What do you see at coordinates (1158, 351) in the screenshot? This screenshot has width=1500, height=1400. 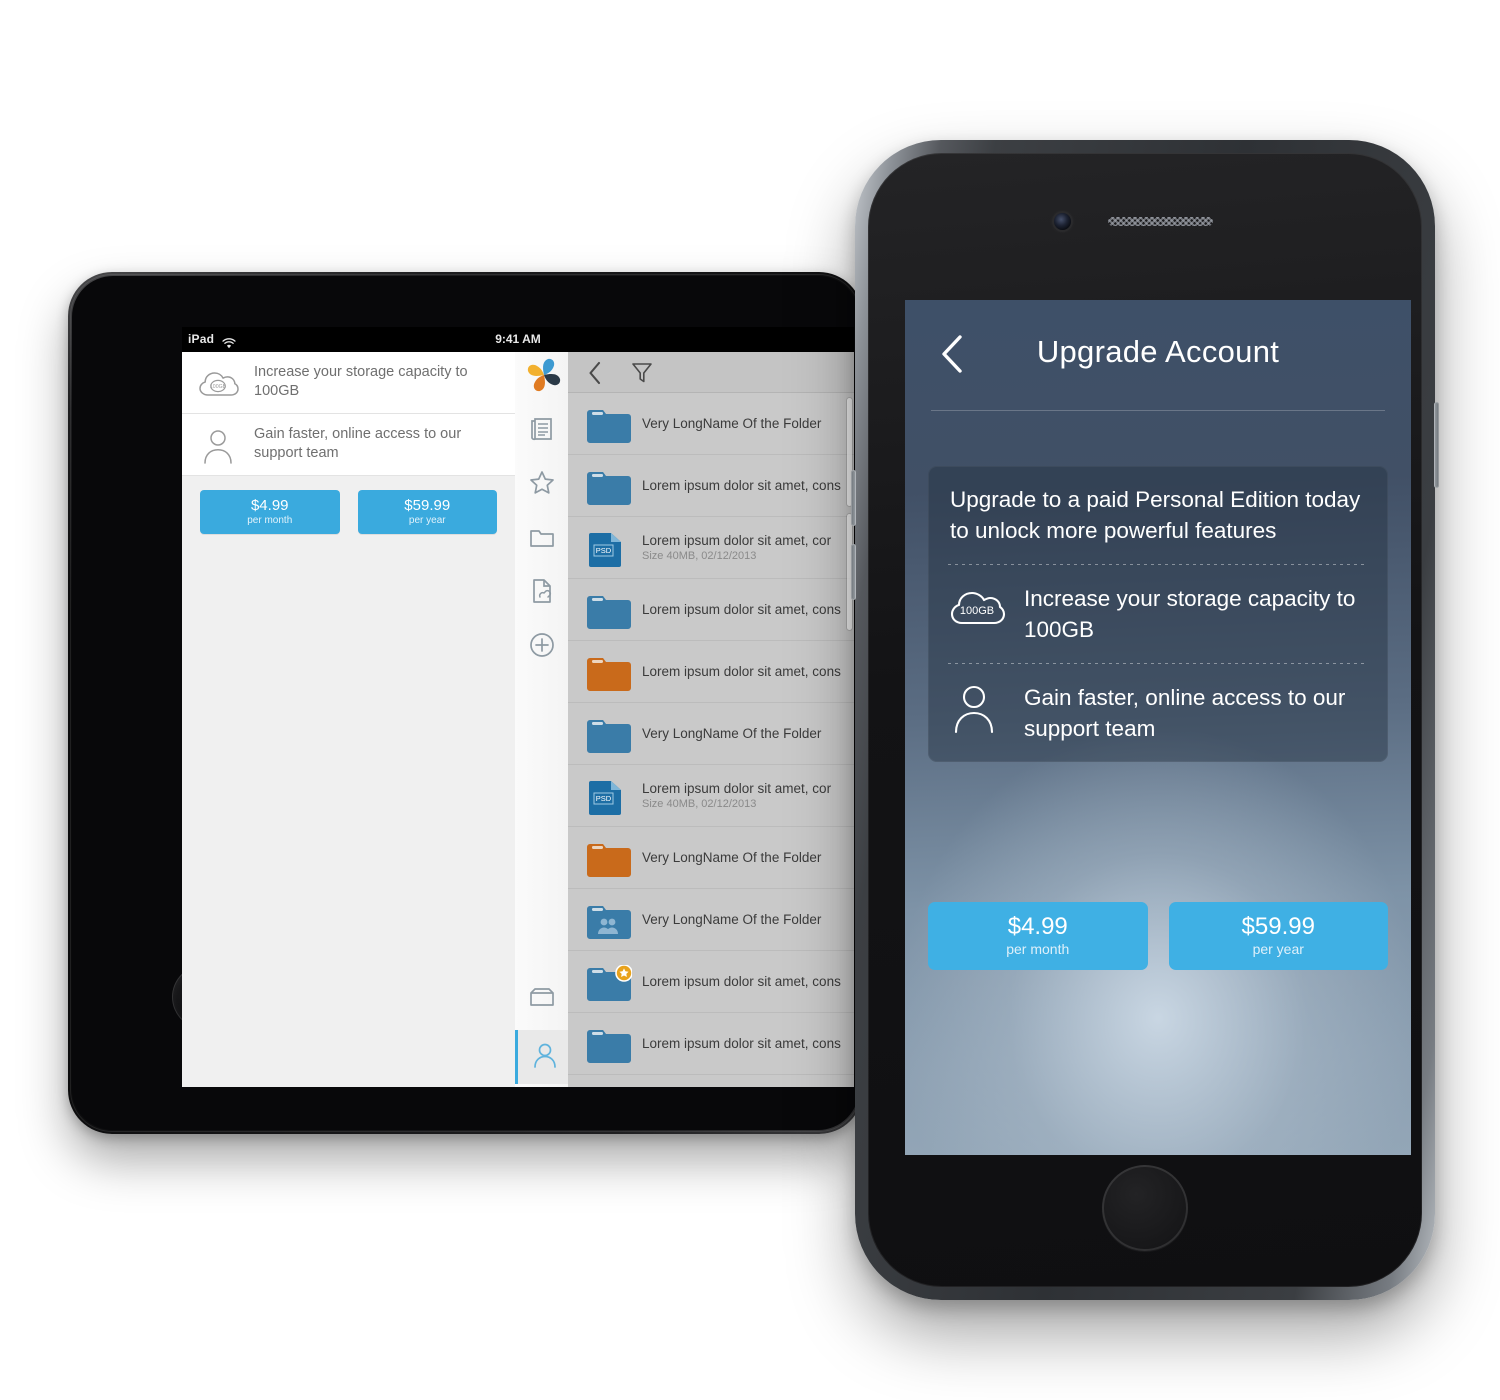 I see `page-title: Upgrade Account` at bounding box center [1158, 351].